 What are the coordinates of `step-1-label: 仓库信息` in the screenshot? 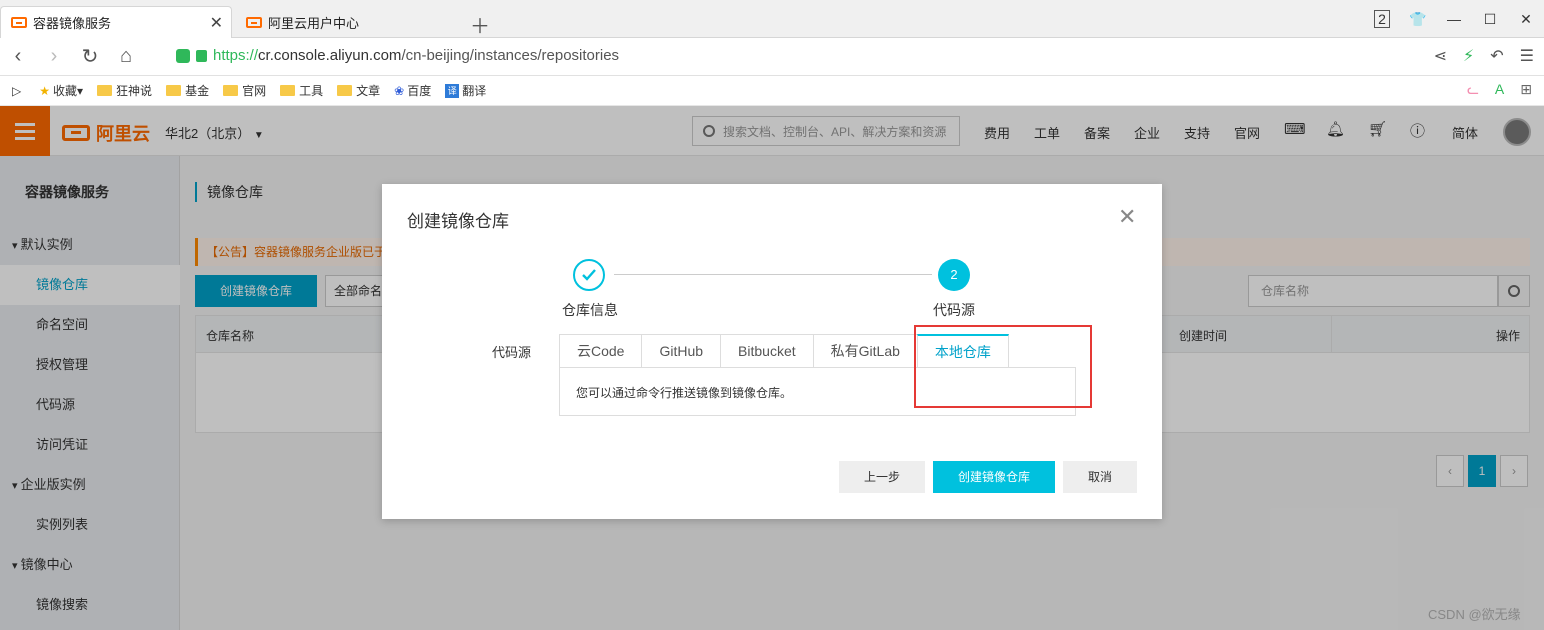 It's located at (590, 310).